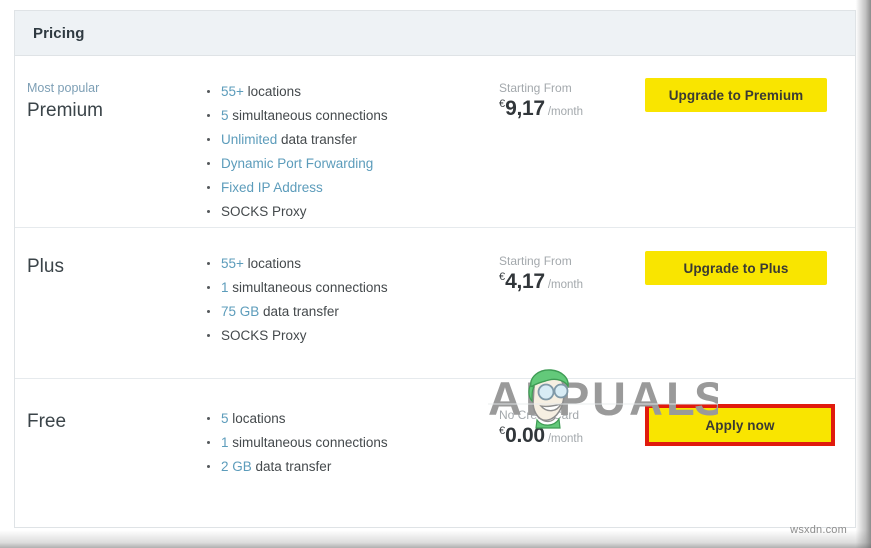 Image resolution: width=871 pixels, height=548 pixels. Describe the element at coordinates (45, 266) in the screenshot. I see `plan-title: Plus` at that location.